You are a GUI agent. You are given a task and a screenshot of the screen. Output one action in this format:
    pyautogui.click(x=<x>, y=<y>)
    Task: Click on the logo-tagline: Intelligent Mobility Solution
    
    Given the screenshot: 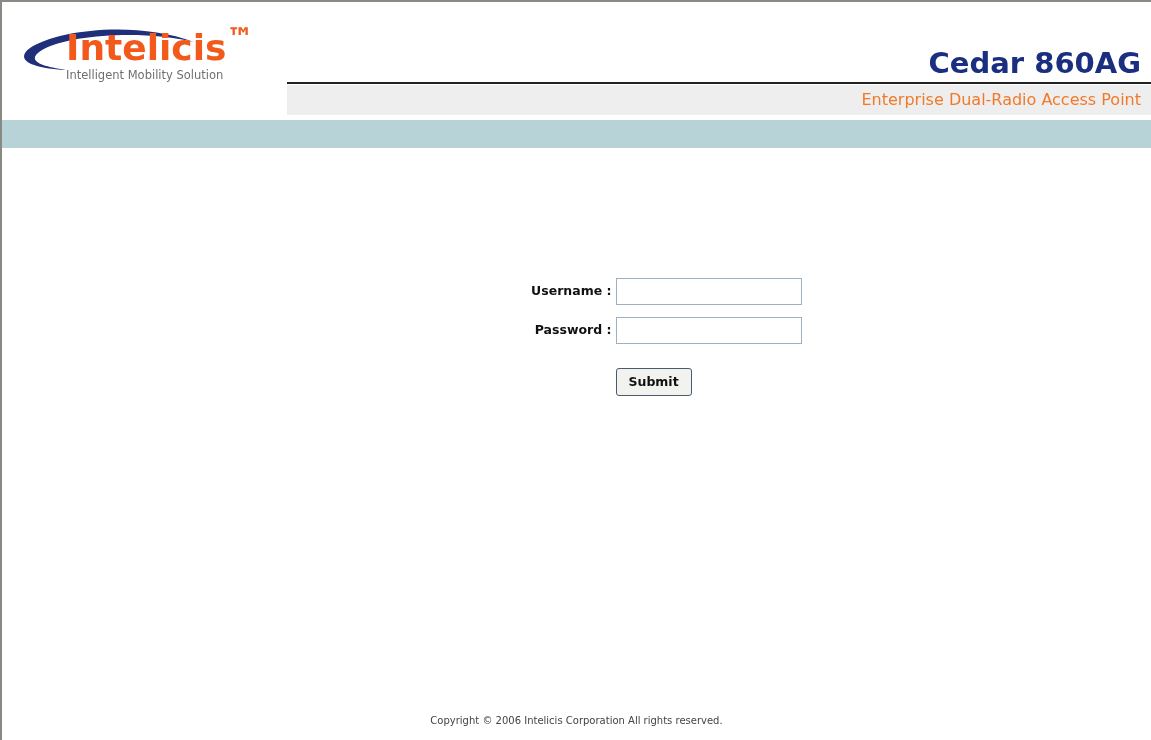 What is the action you would take?
    pyautogui.click(x=145, y=75)
    